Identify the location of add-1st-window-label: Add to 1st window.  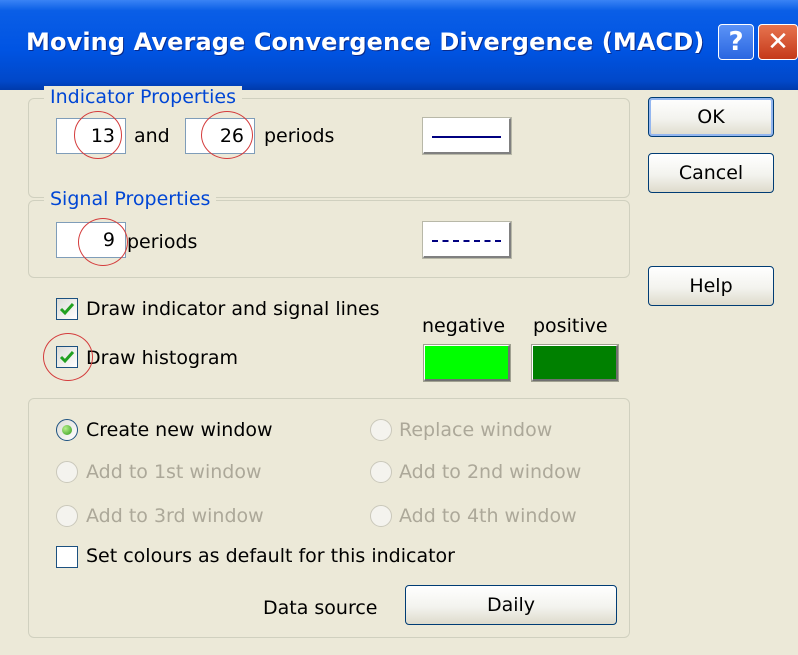
(174, 472).